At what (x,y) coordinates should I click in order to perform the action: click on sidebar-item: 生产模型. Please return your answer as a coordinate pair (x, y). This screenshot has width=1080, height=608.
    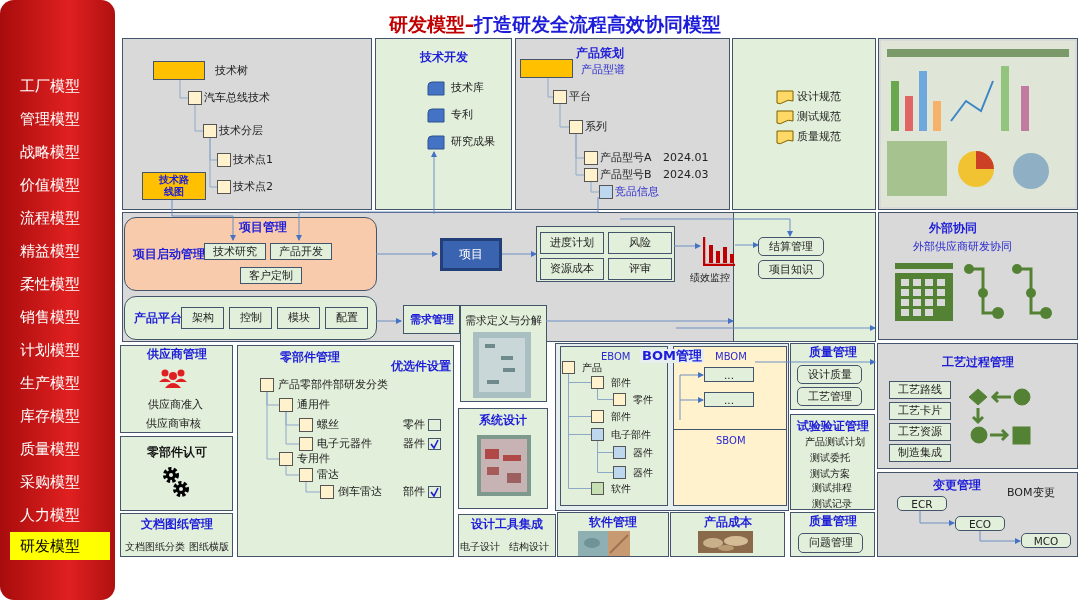
    Looking at the image, I should click on (57, 383).